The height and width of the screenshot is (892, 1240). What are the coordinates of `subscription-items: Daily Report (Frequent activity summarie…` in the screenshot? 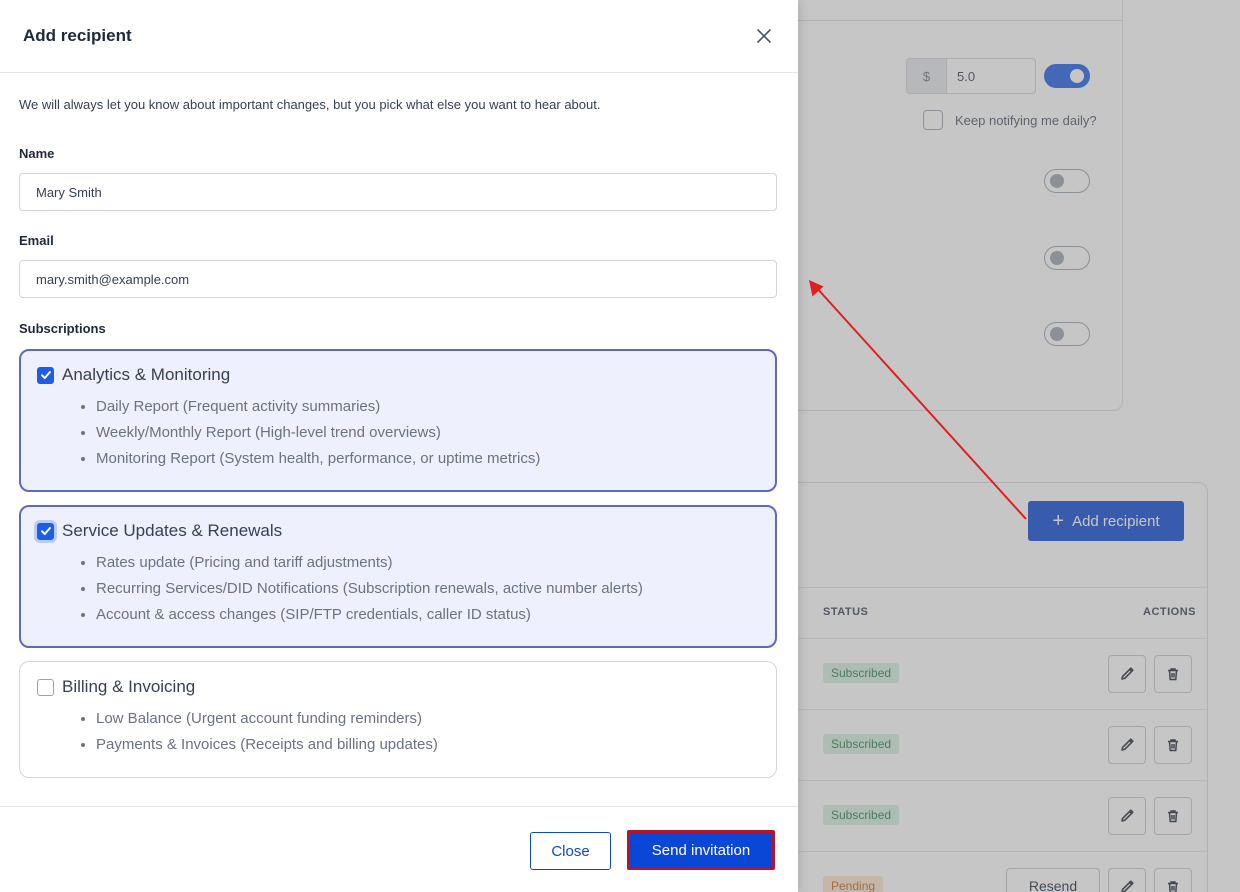 It's located at (428, 433).